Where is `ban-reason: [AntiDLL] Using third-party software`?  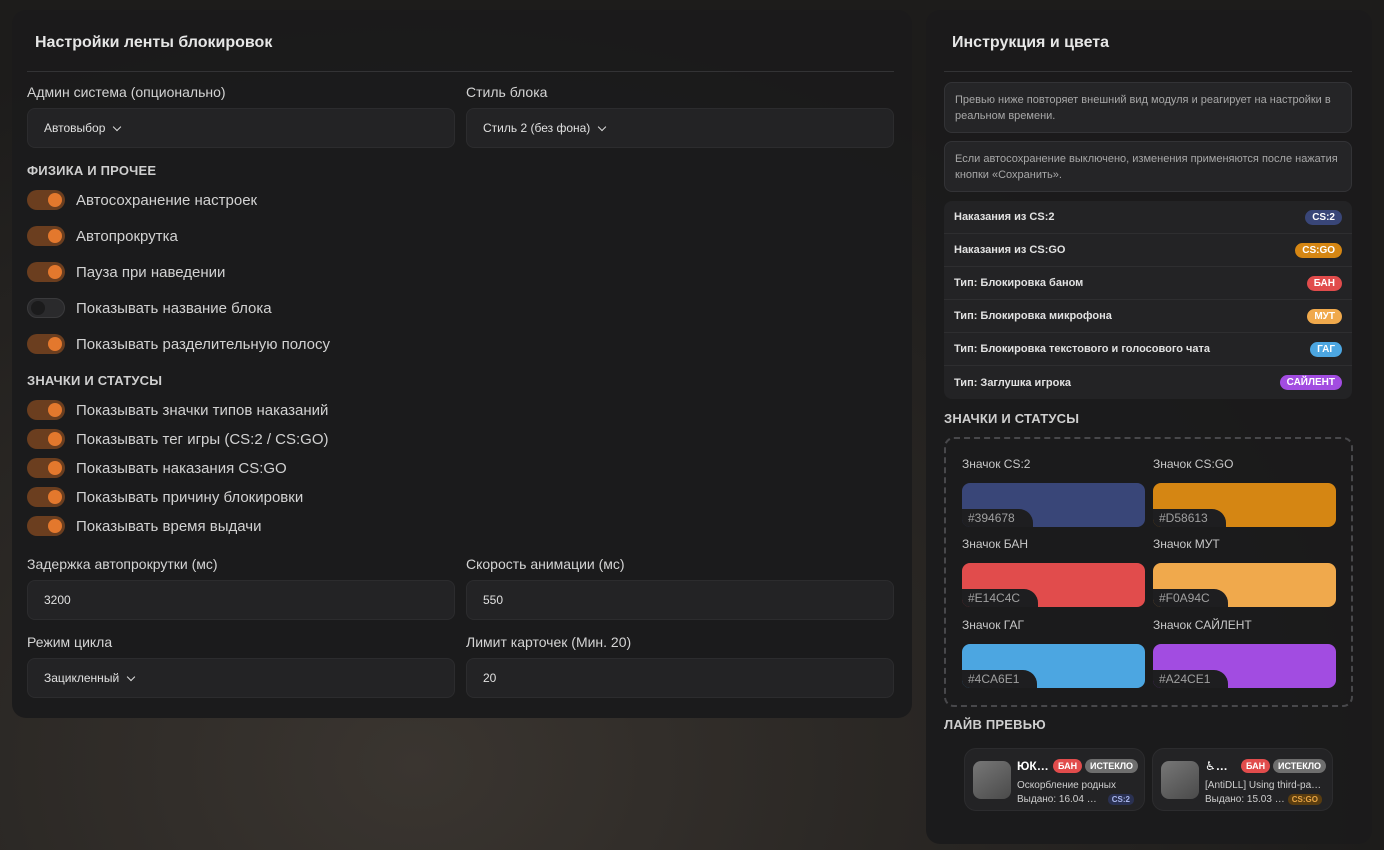 ban-reason: [AntiDLL] Using third-party software is located at coordinates (1264, 785).